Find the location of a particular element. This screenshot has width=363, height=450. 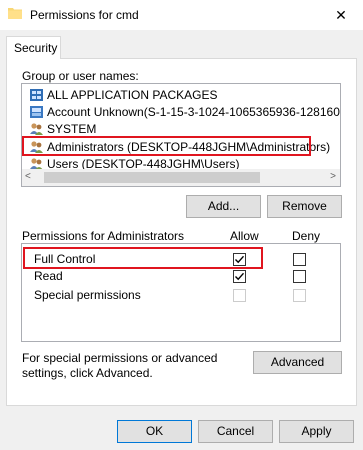

window-title: Permissions for cmd is located at coordinates (84, 15).